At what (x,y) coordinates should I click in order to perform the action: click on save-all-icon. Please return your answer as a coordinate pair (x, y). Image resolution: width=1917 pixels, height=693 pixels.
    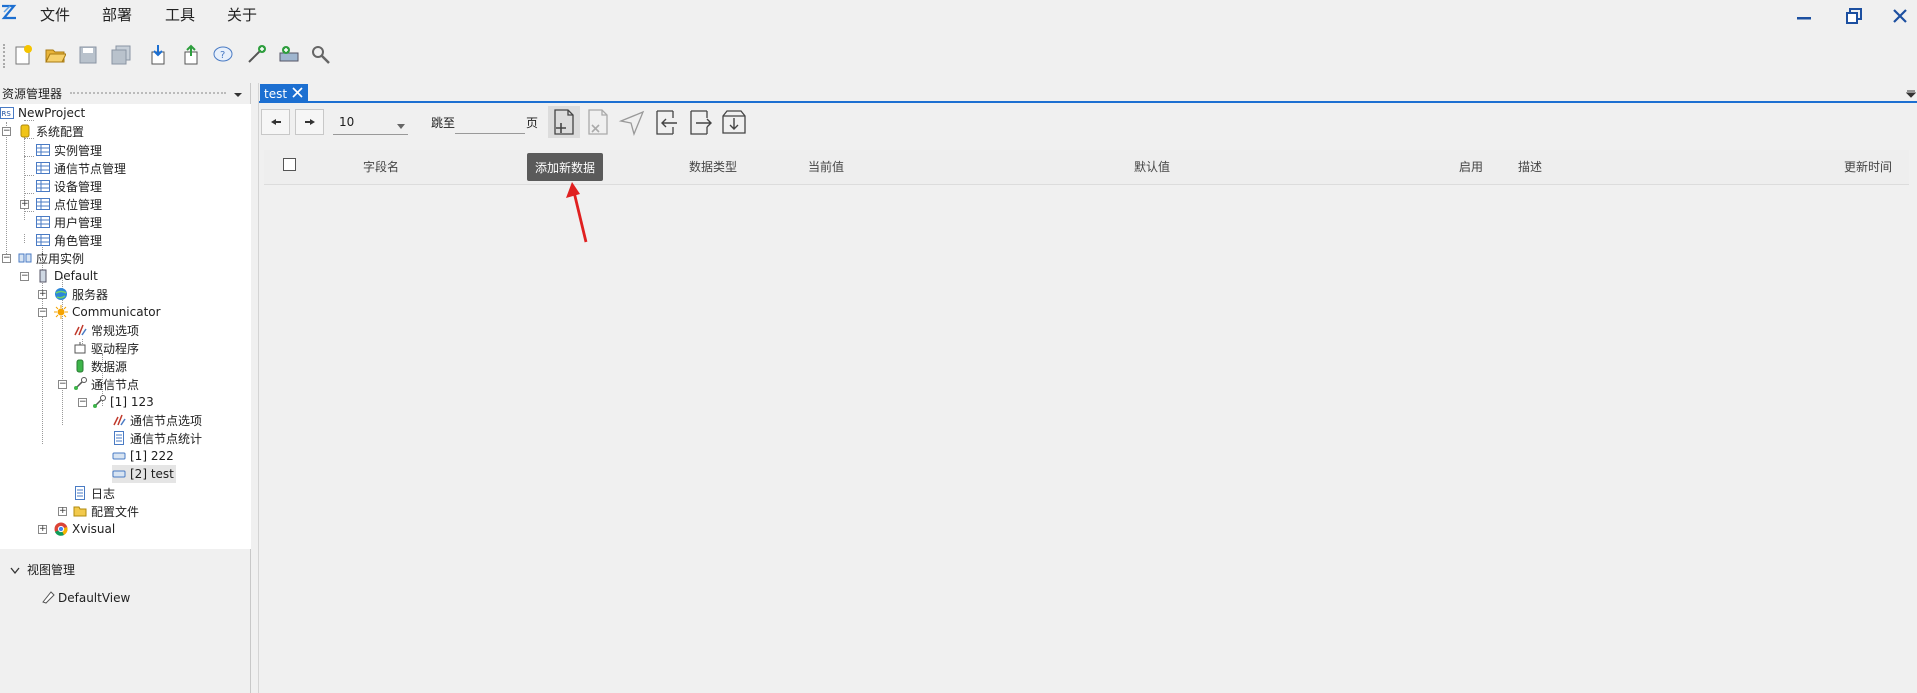
    Looking at the image, I should click on (121, 55).